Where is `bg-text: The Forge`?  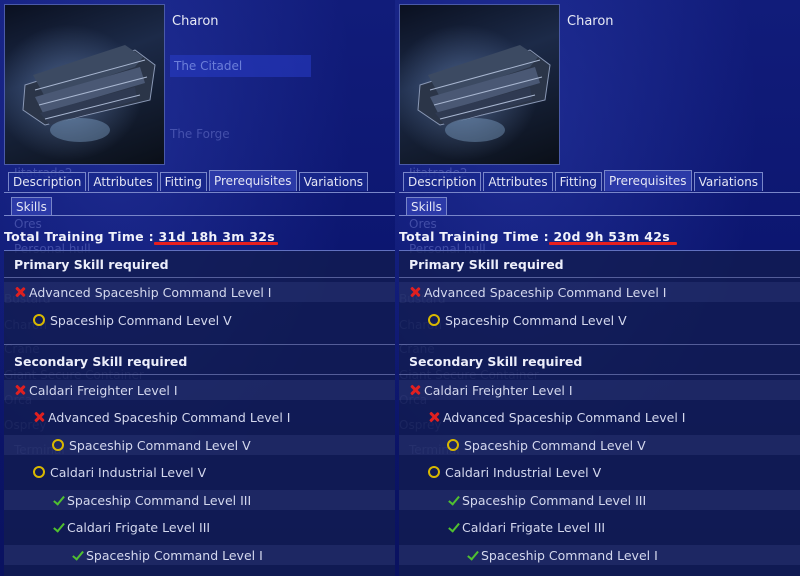
bg-text: The Forge is located at coordinates (200, 134).